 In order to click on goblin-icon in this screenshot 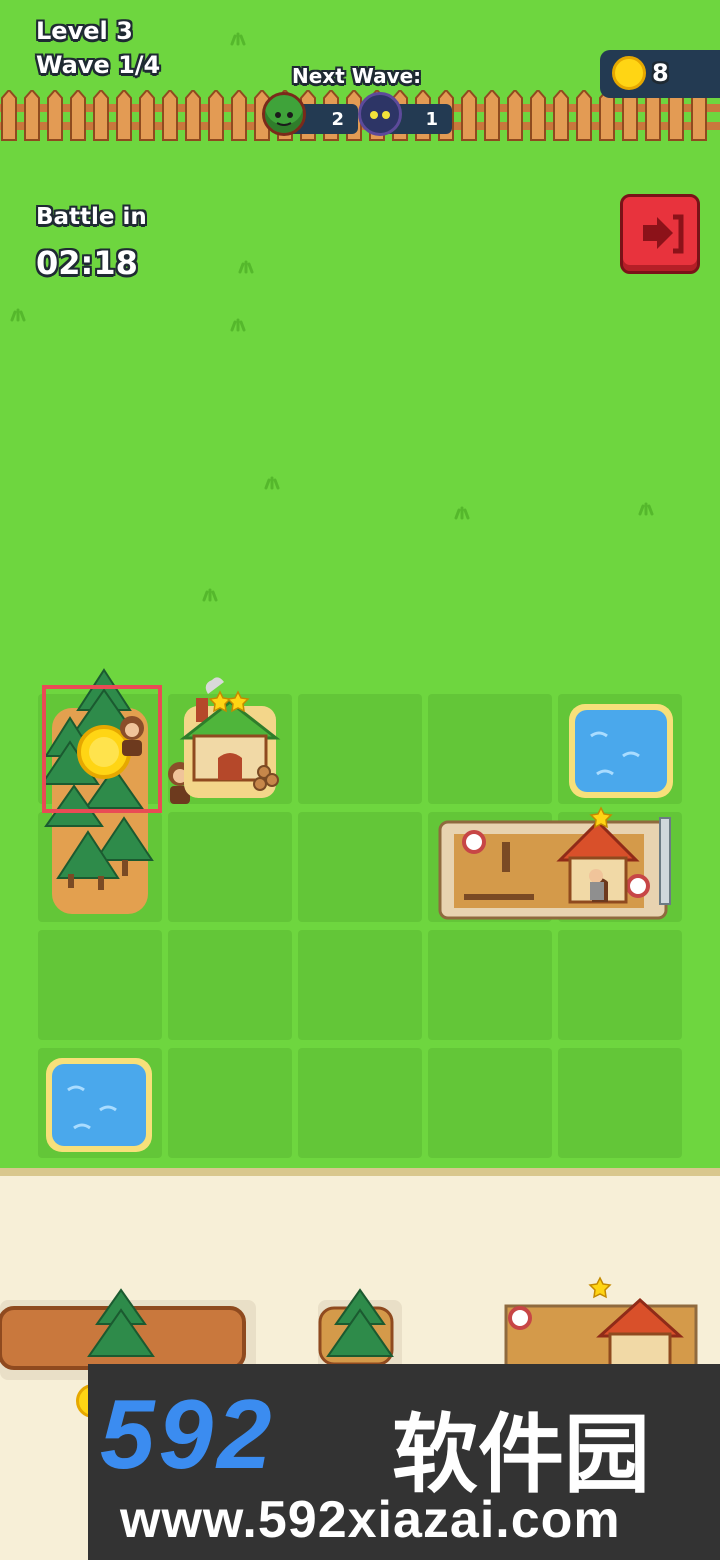, I will do `click(284, 114)`.